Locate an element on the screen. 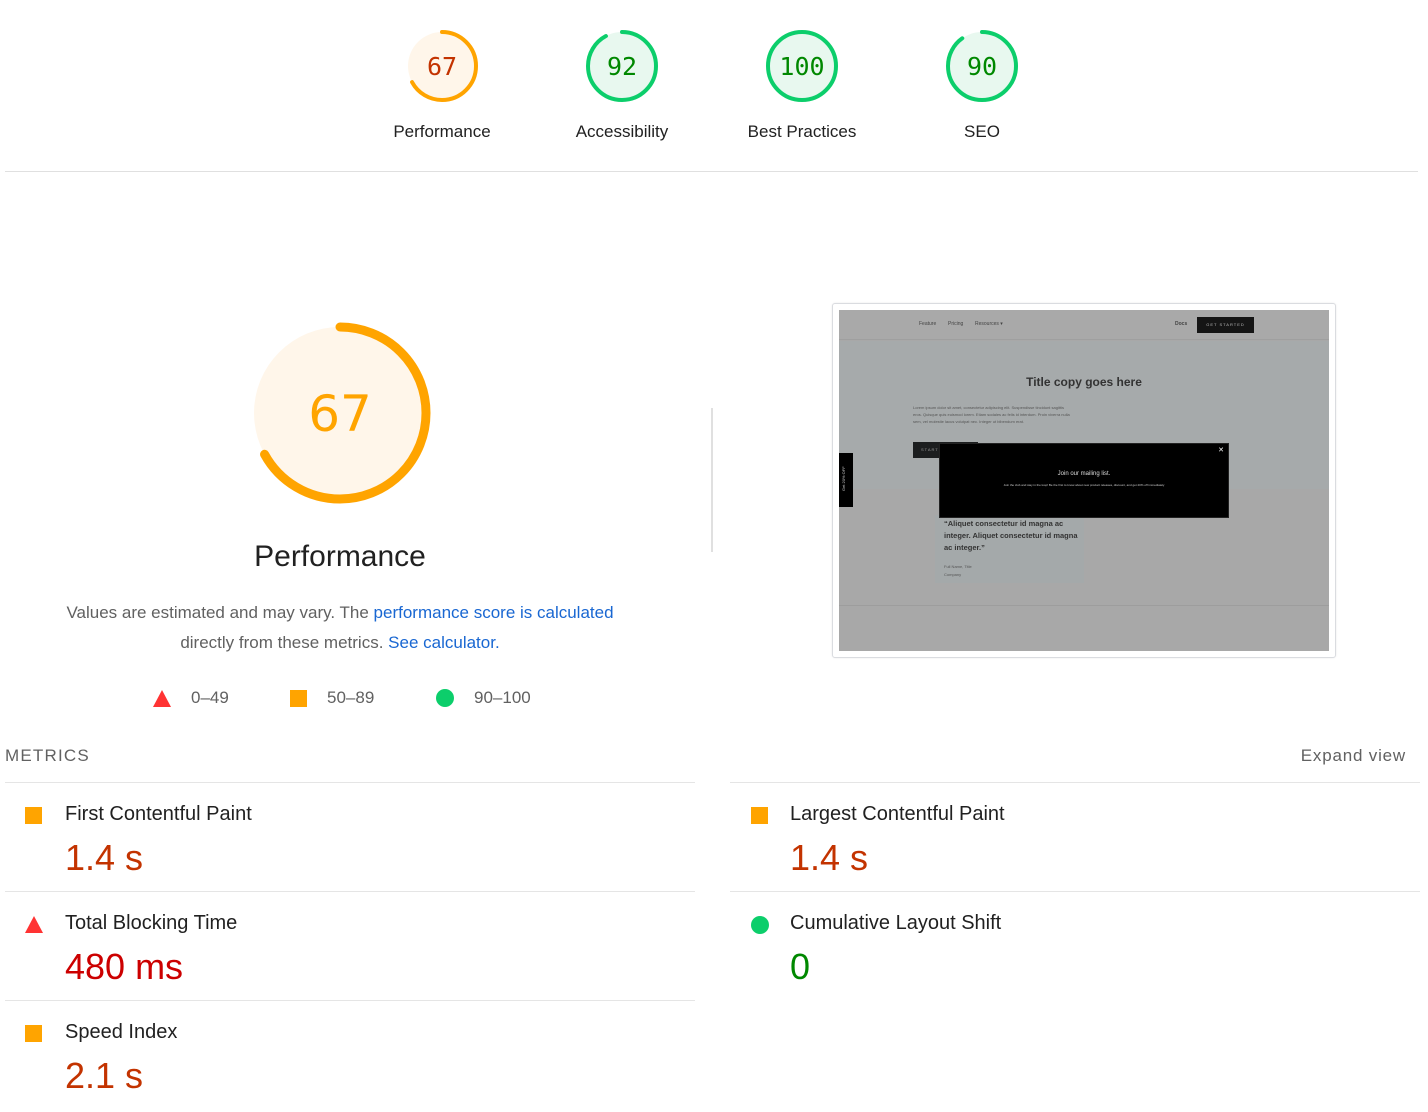 The image size is (1428, 1112). quote-author: Full Name, Title Company is located at coordinates (958, 571).